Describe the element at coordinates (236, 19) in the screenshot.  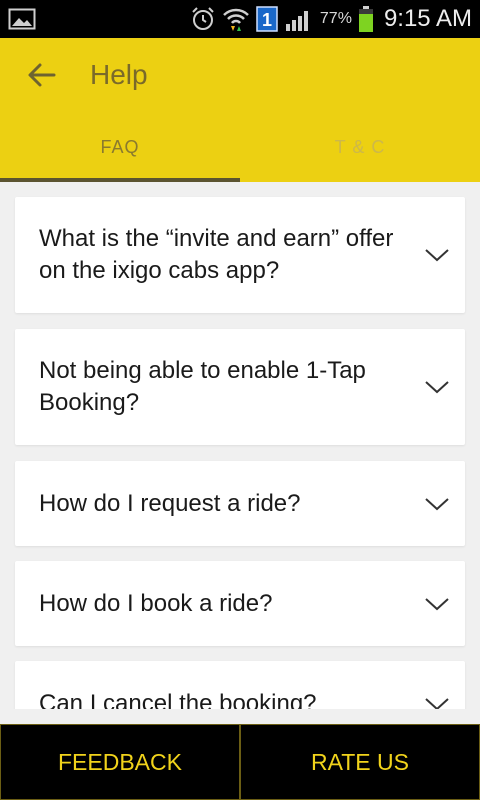
I see `wifi-icon` at that location.